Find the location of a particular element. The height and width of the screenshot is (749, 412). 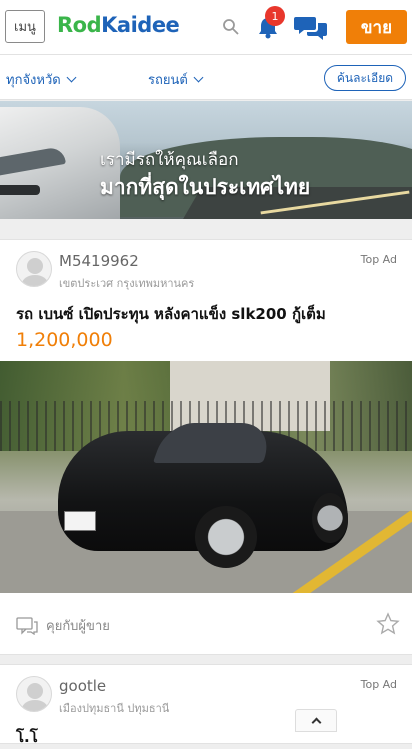

seller-name: gootle is located at coordinates (82, 686).